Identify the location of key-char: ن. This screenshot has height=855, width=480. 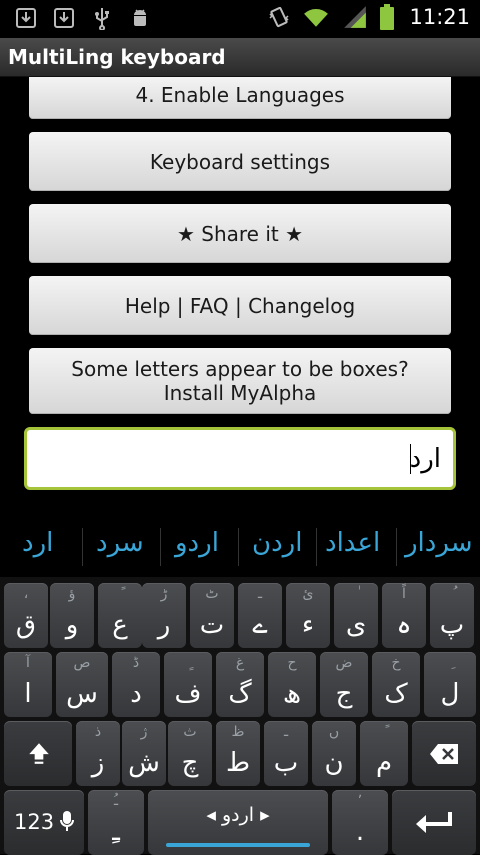
(334, 763).